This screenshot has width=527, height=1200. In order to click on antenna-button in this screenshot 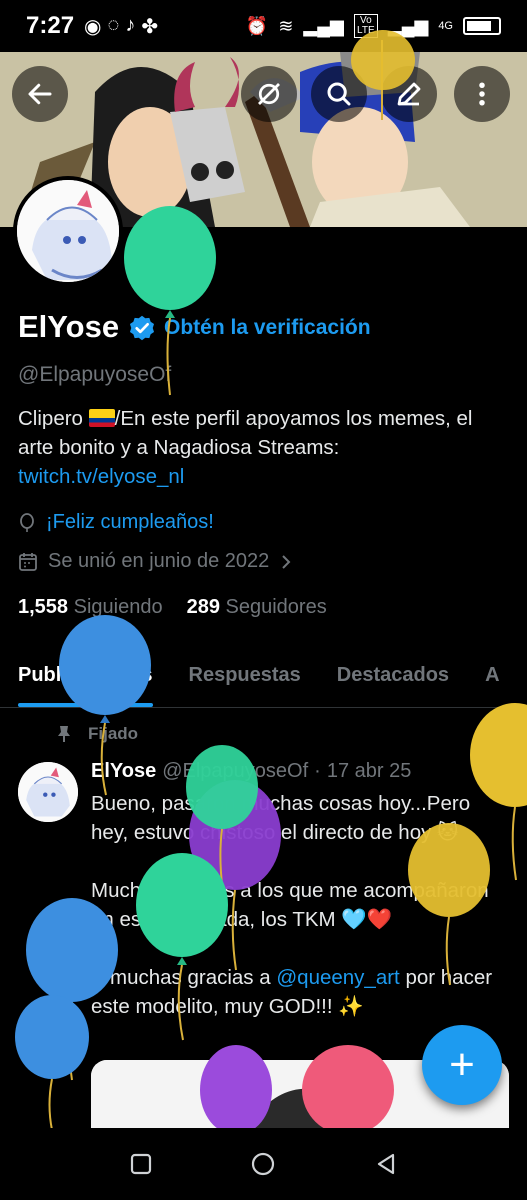, I will do `click(269, 94)`.